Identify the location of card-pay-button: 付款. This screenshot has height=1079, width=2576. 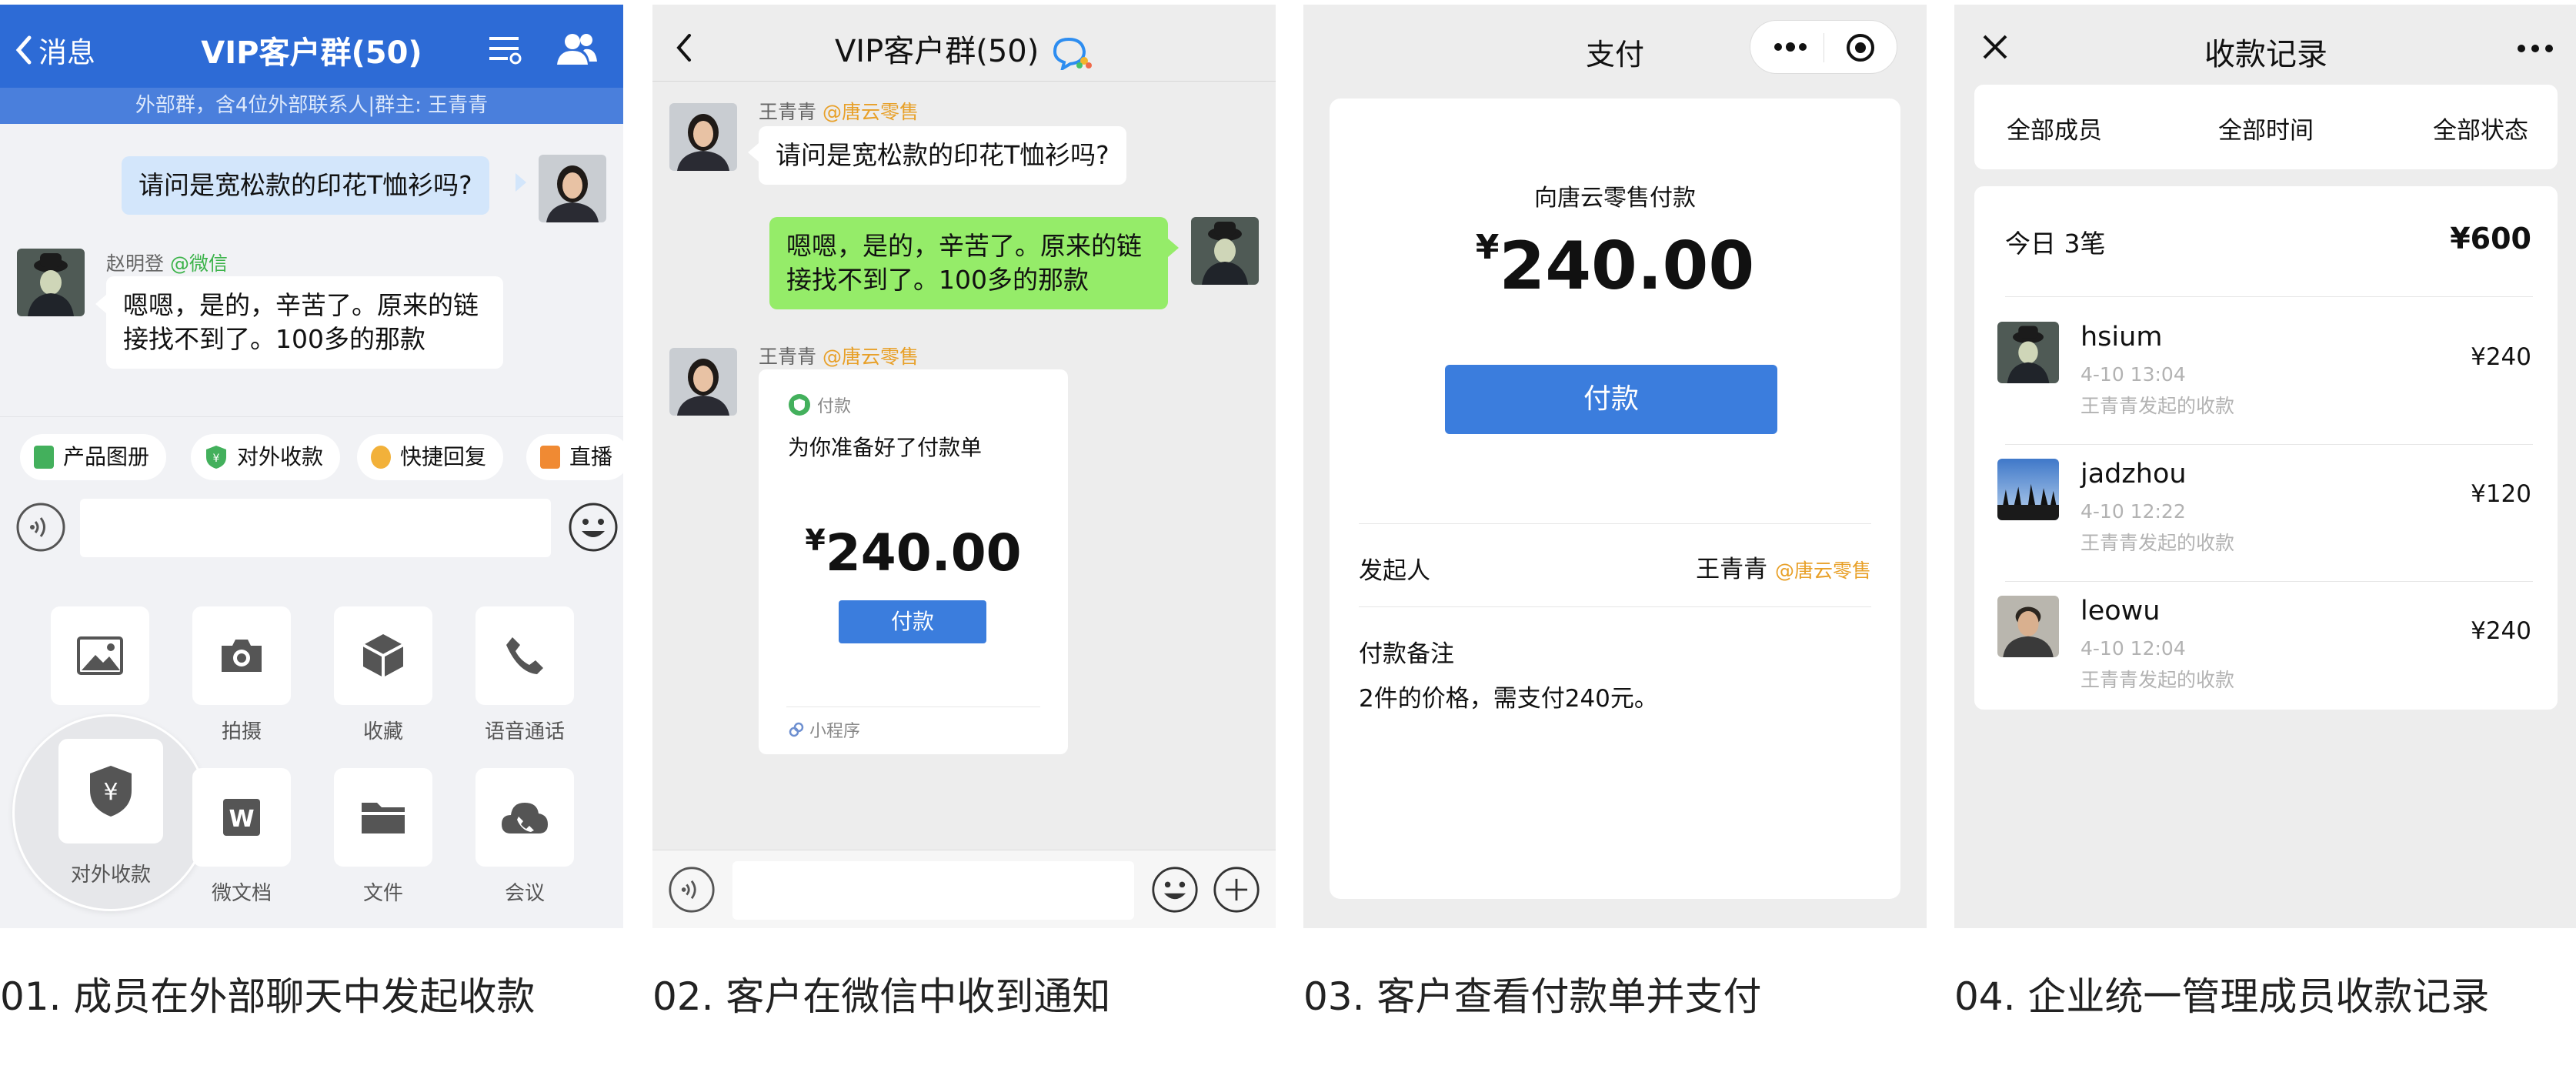
(912, 621).